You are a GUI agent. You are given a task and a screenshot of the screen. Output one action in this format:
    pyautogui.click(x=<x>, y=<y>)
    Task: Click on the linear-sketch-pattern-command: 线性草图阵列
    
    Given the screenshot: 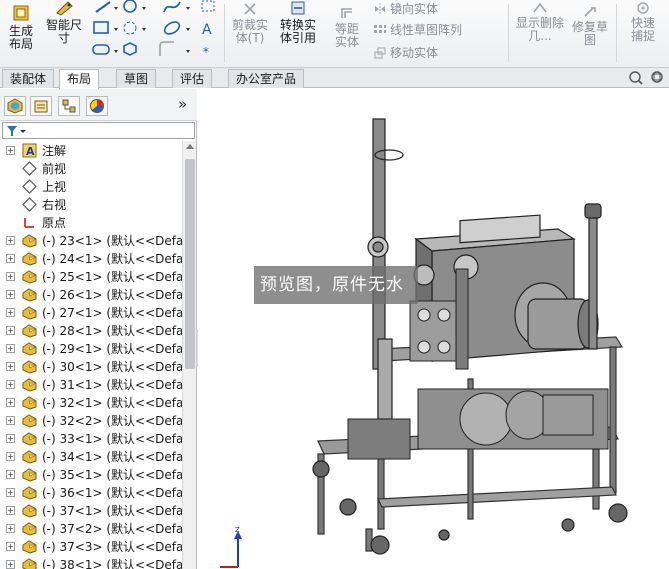 What is the action you would take?
    pyautogui.click(x=418, y=29)
    